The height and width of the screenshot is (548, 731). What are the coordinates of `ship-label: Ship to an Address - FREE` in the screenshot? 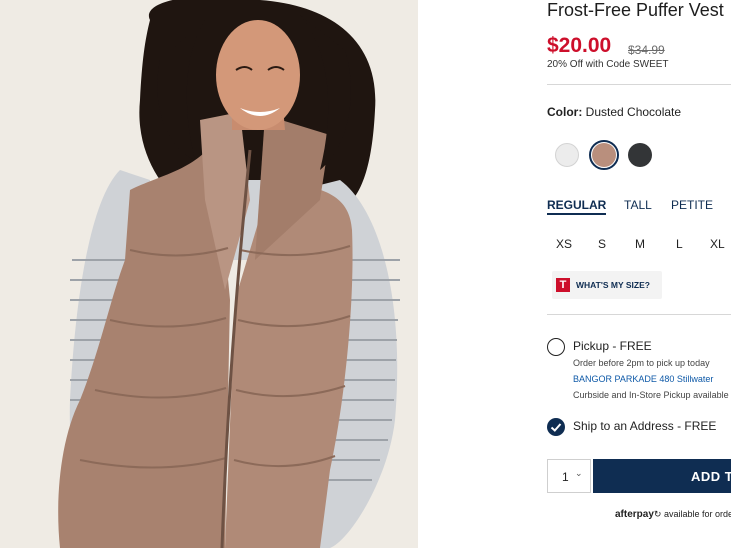 It's located at (645, 426).